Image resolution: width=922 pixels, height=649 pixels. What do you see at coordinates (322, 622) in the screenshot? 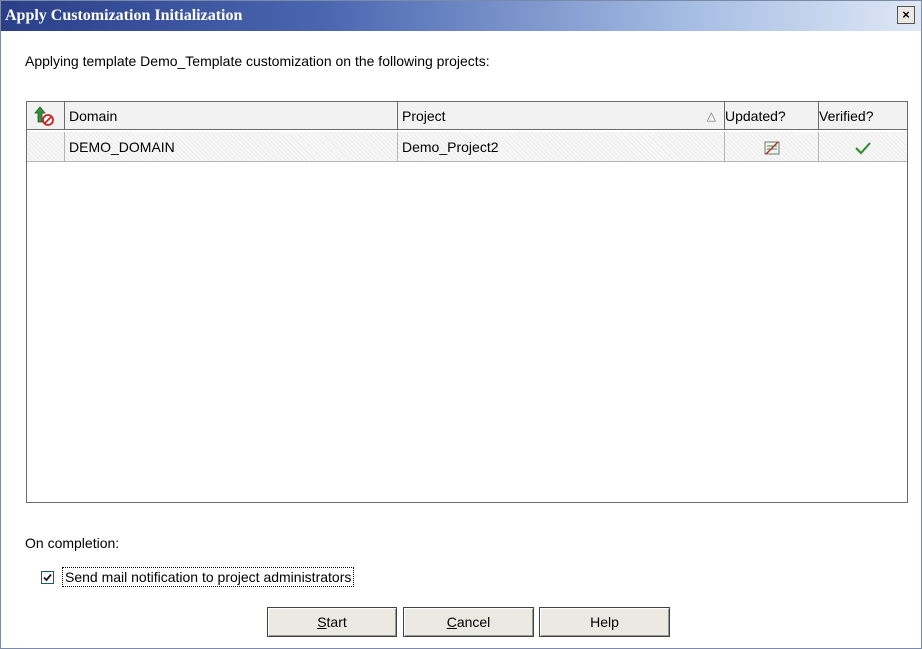
I see `start-mnemonic: S` at bounding box center [322, 622].